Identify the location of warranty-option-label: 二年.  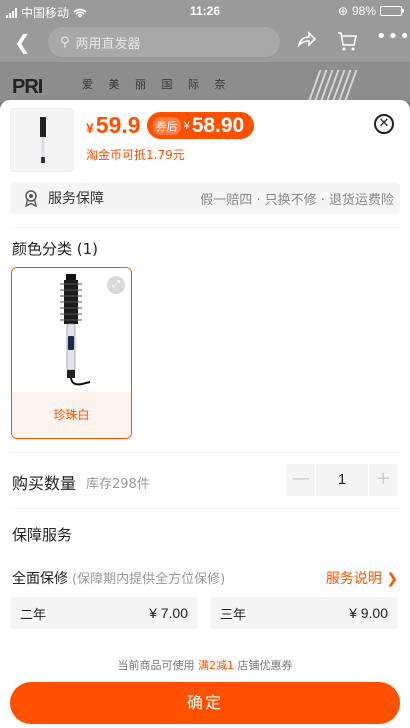
(33, 615).